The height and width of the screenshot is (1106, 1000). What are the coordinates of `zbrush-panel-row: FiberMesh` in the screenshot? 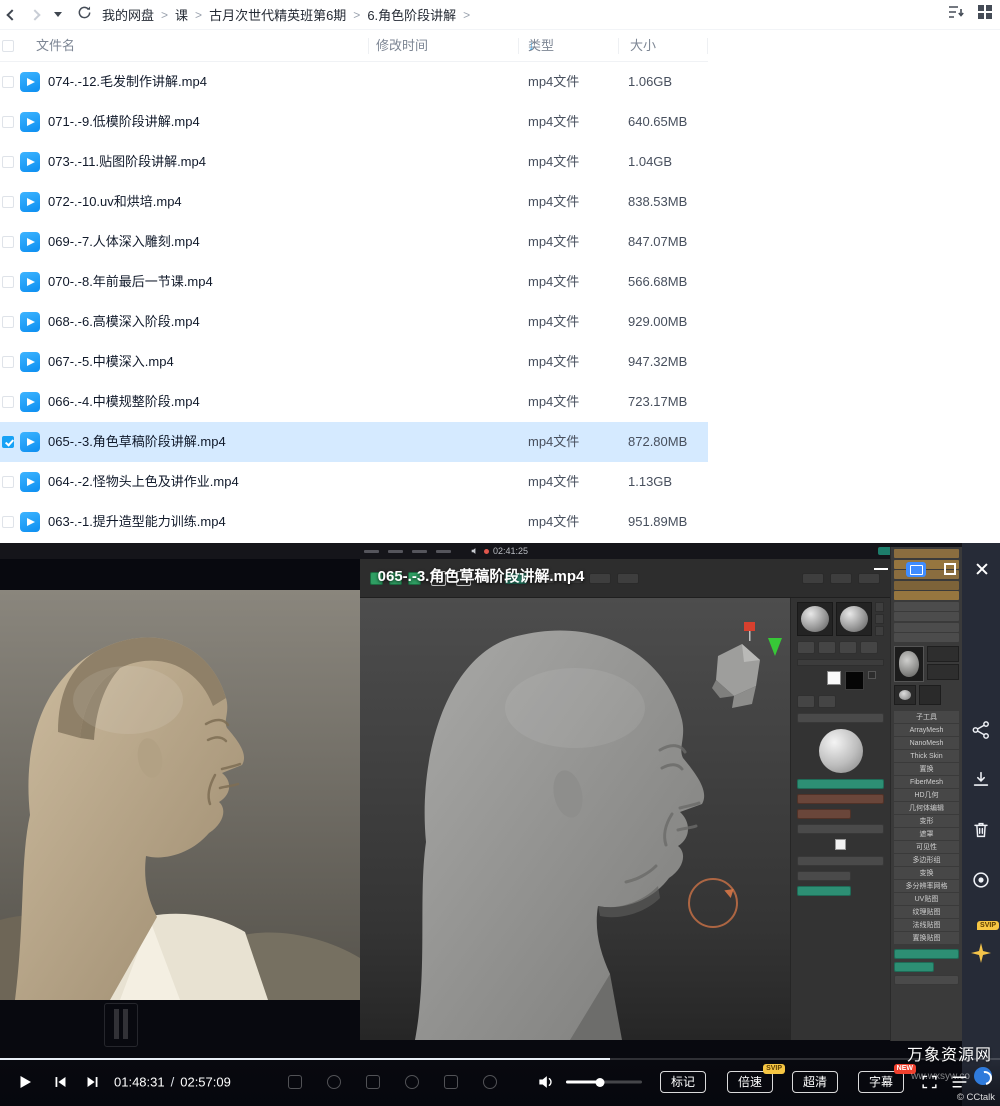 It's located at (926, 782).